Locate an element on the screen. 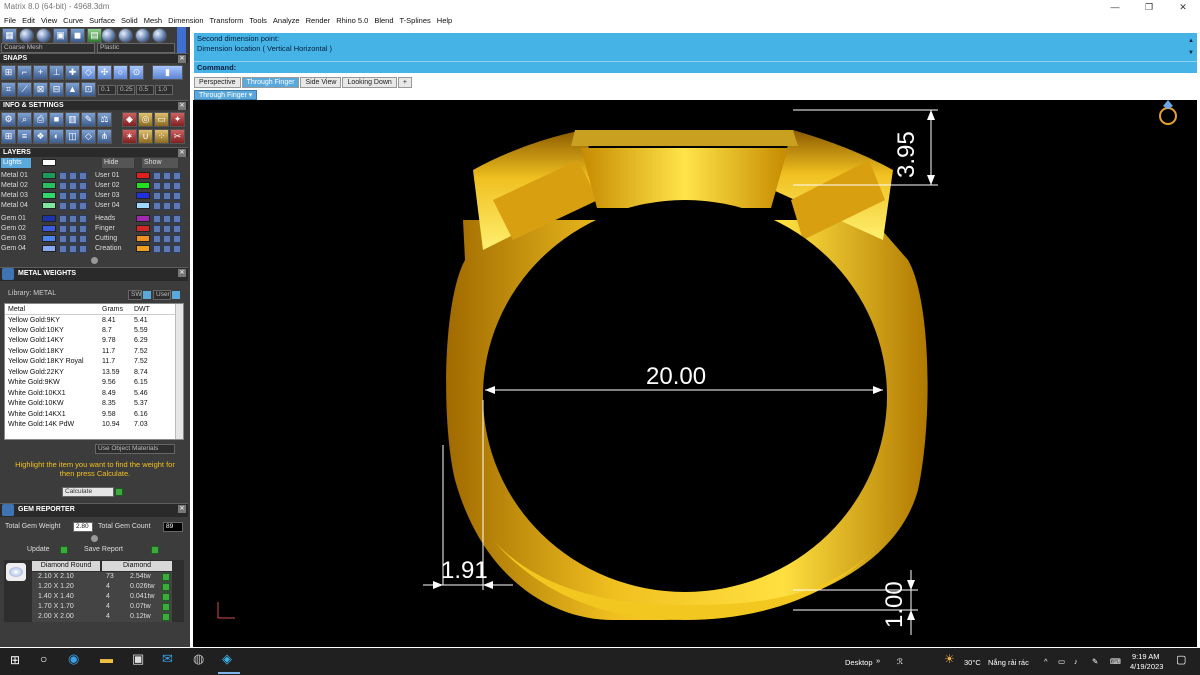 The height and width of the screenshot is (675, 1200). snap-value-2: 0.5 is located at coordinates (145, 90).